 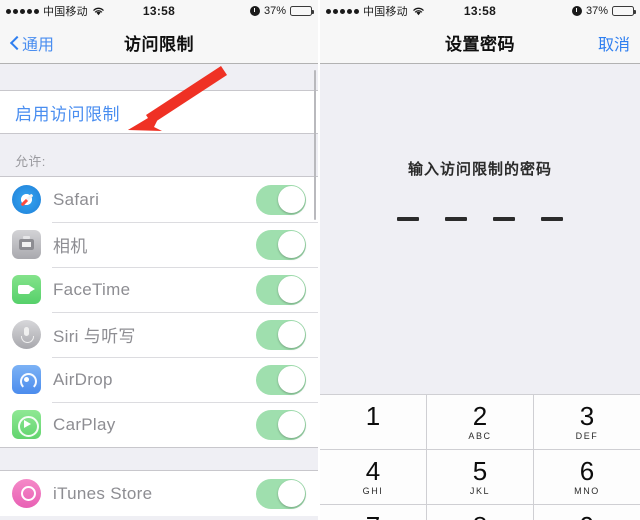 I want to click on key-5: 5 JKL, so click(x=479, y=477).